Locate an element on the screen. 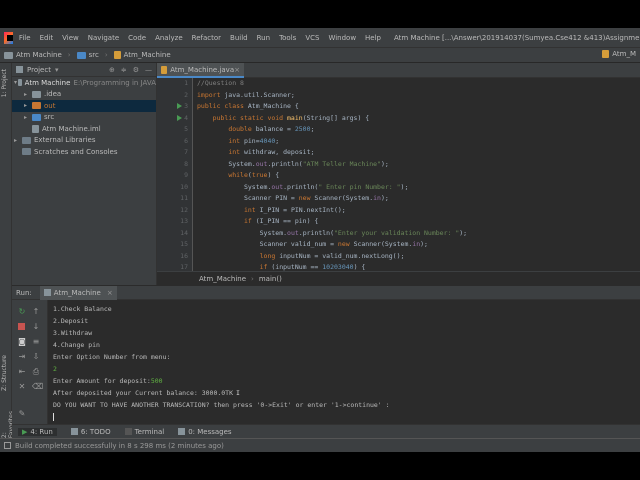 This screenshot has height=480, width=640. scroll-down-icon: ↓ is located at coordinates (36, 327).